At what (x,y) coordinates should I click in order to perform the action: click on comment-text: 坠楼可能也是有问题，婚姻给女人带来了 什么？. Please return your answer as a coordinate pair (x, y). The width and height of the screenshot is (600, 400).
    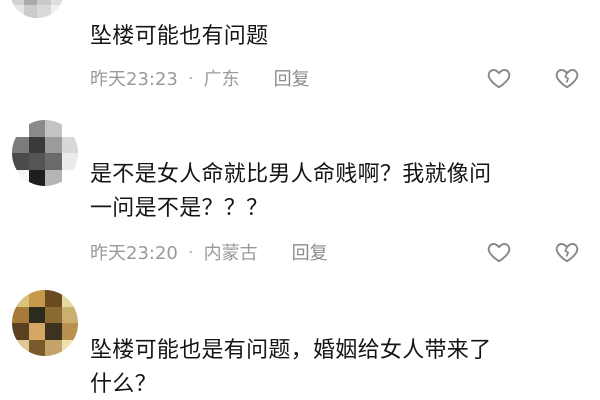
    Looking at the image, I should click on (334, 367).